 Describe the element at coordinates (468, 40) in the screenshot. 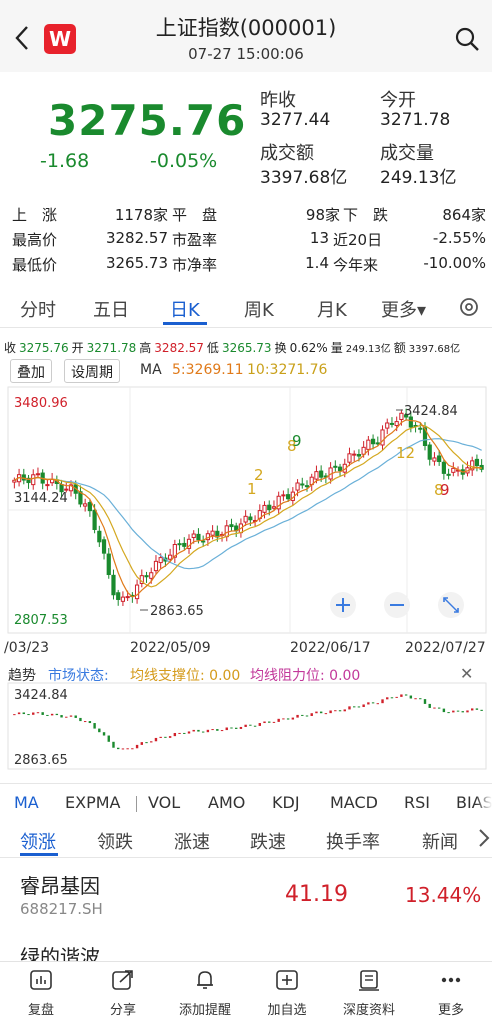

I see `search-icon` at that location.